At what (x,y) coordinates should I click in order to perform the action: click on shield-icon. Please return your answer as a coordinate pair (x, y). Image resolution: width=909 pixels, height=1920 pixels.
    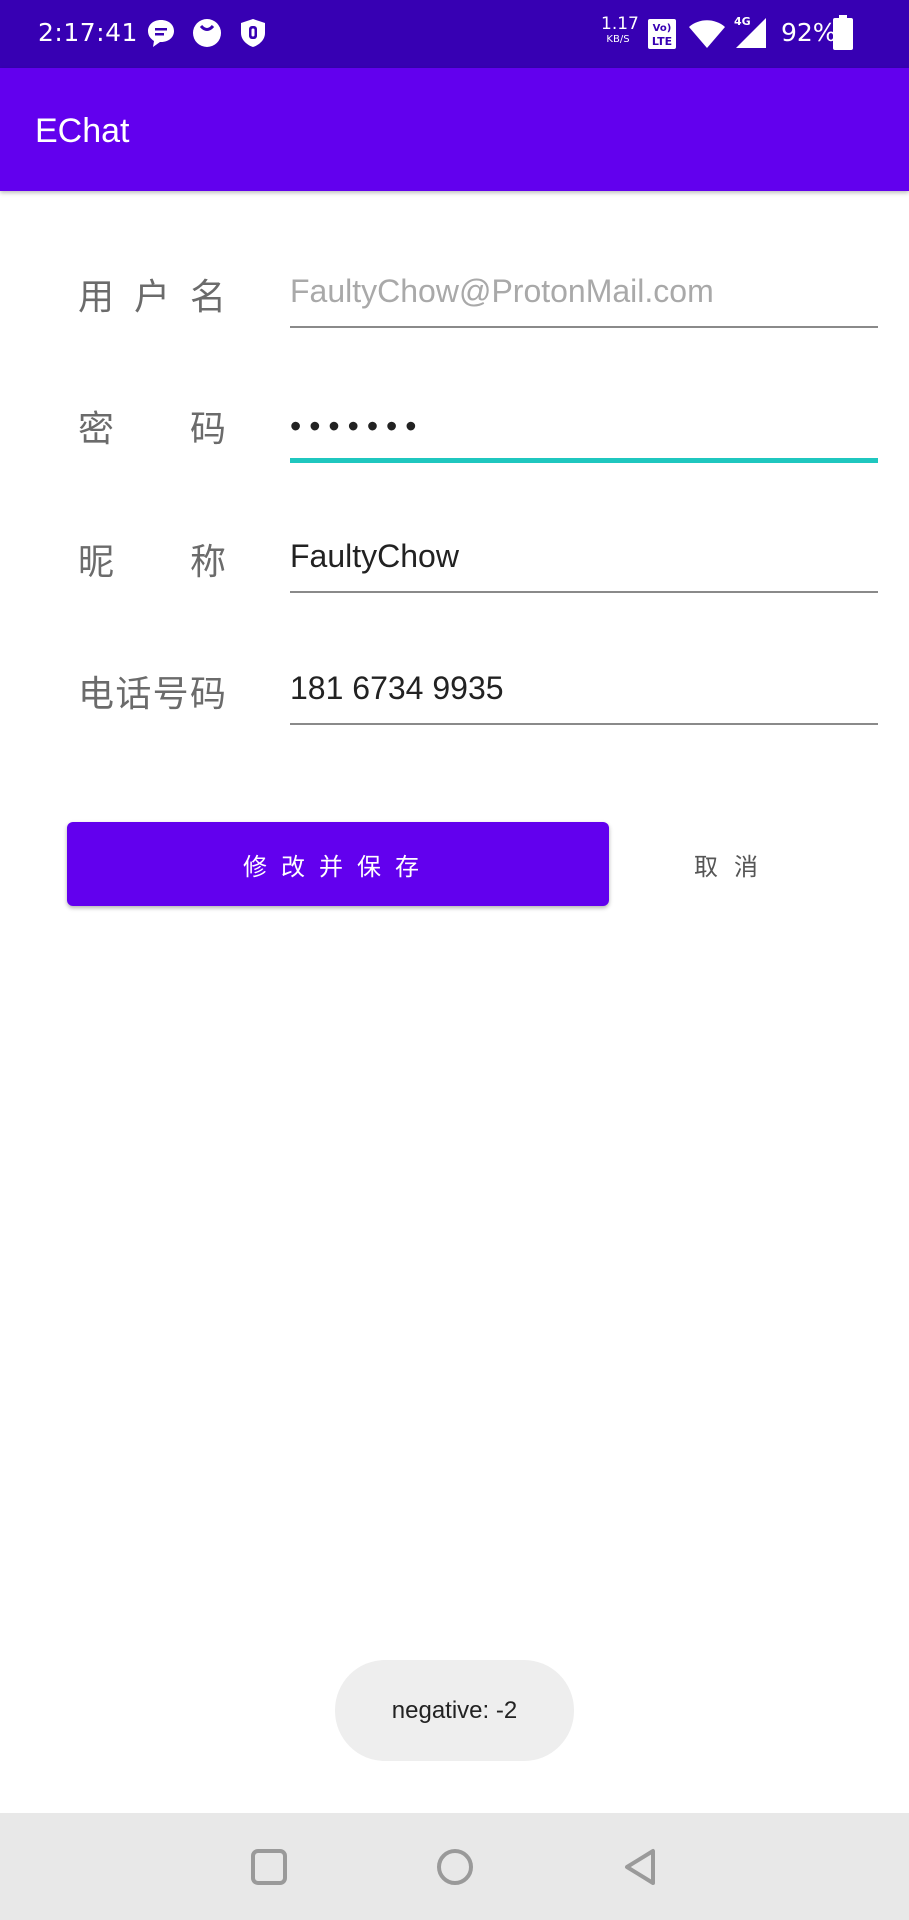
    Looking at the image, I should click on (253, 33).